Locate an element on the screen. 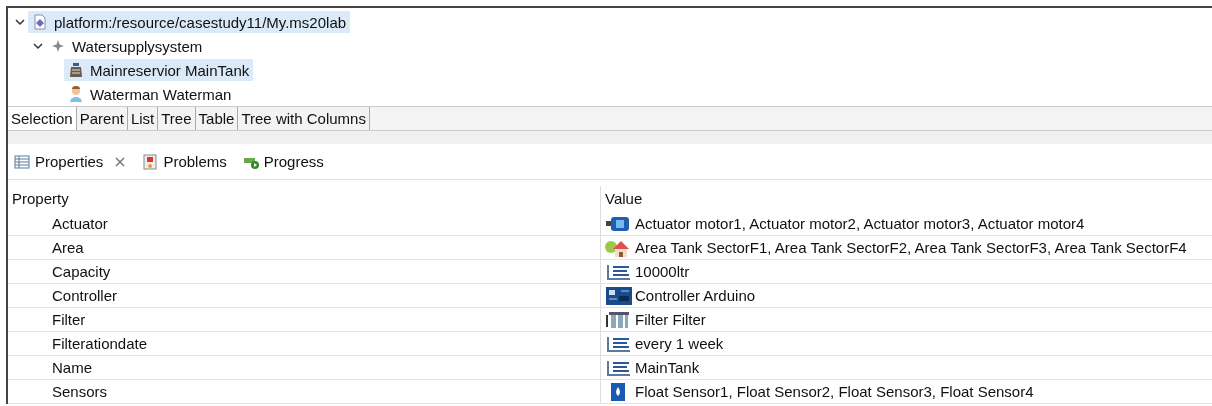 This screenshot has height=406, width=1212. value-cell: Float Sensor1, Float Sensor2, Float Sensor3, Float Sensor4 is located at coordinates (834, 391).